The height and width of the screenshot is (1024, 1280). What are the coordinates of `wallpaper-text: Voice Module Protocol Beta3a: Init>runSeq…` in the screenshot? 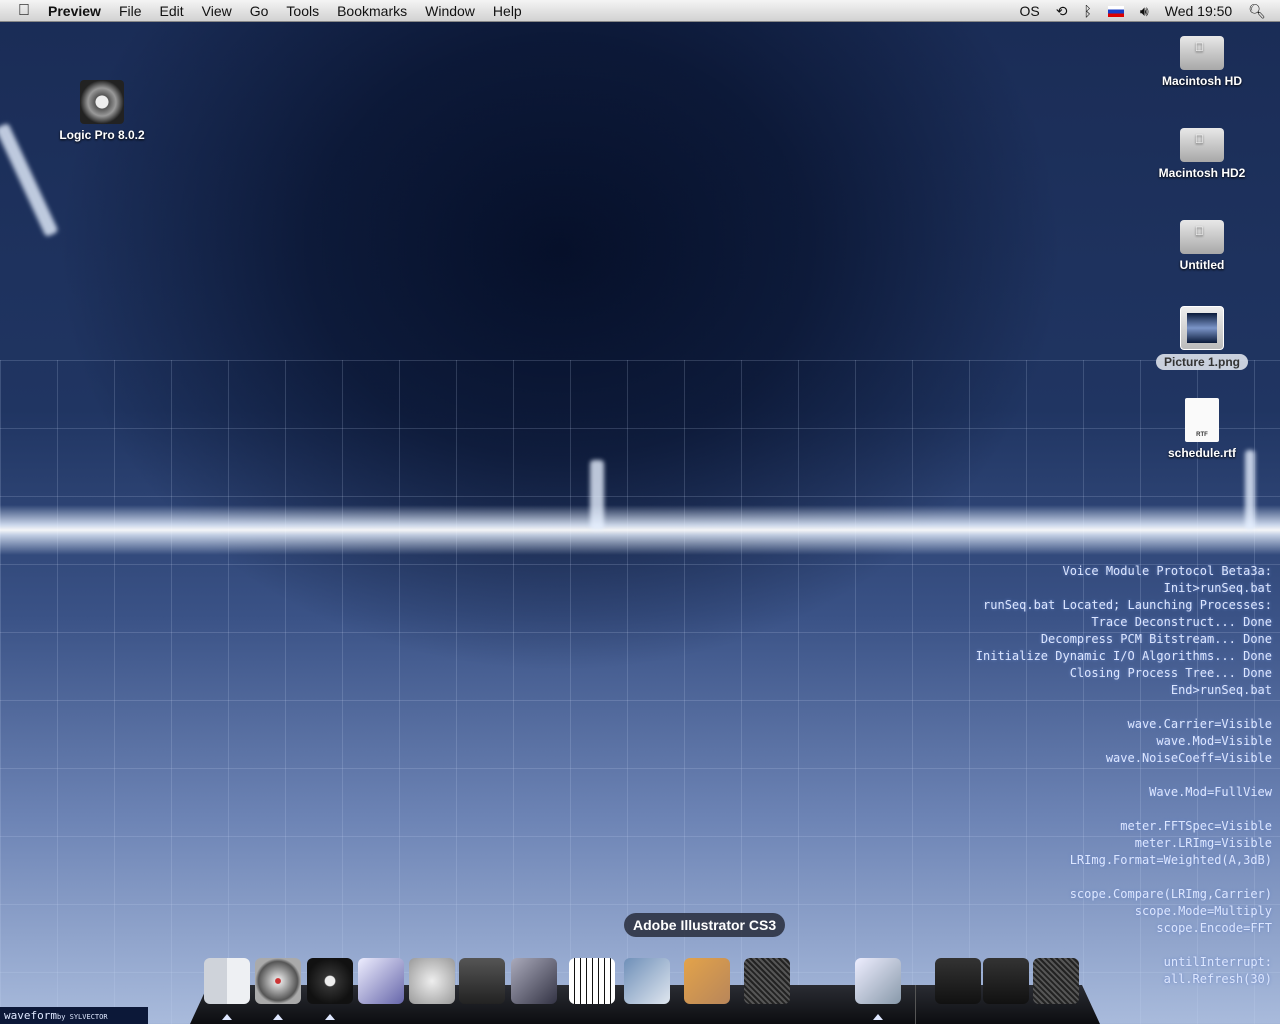 It's located at (1124, 775).